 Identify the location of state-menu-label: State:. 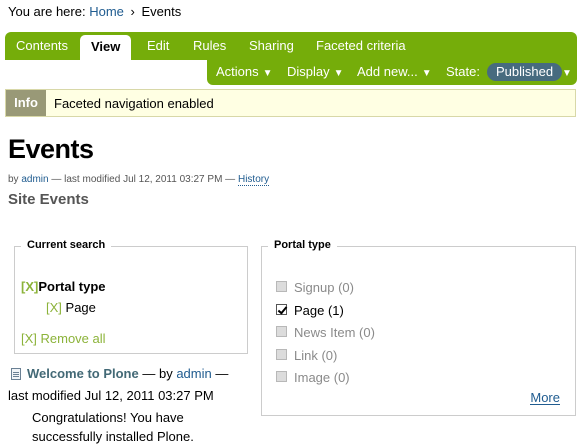
(463, 71).